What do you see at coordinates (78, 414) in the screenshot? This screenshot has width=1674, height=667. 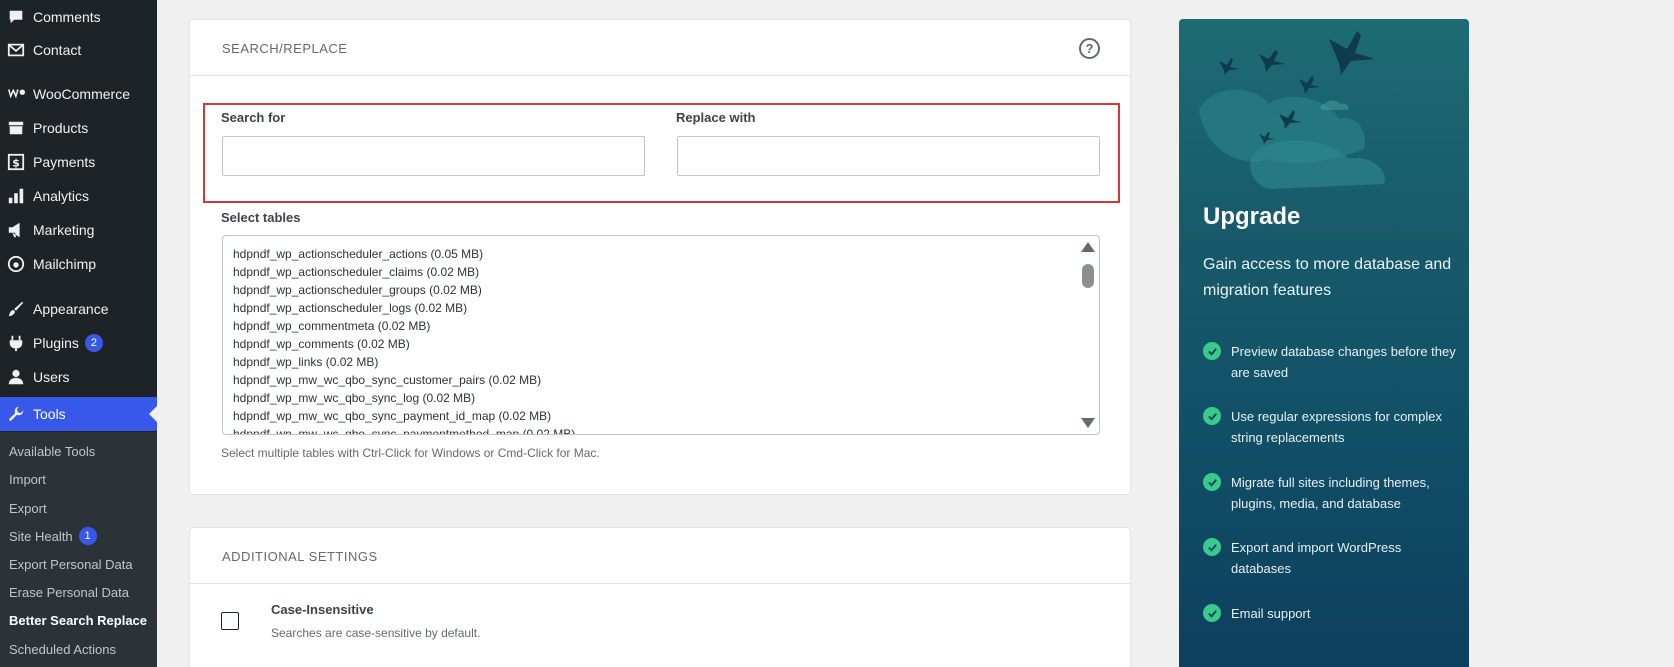 I see `menu-item-tools: Tools` at bounding box center [78, 414].